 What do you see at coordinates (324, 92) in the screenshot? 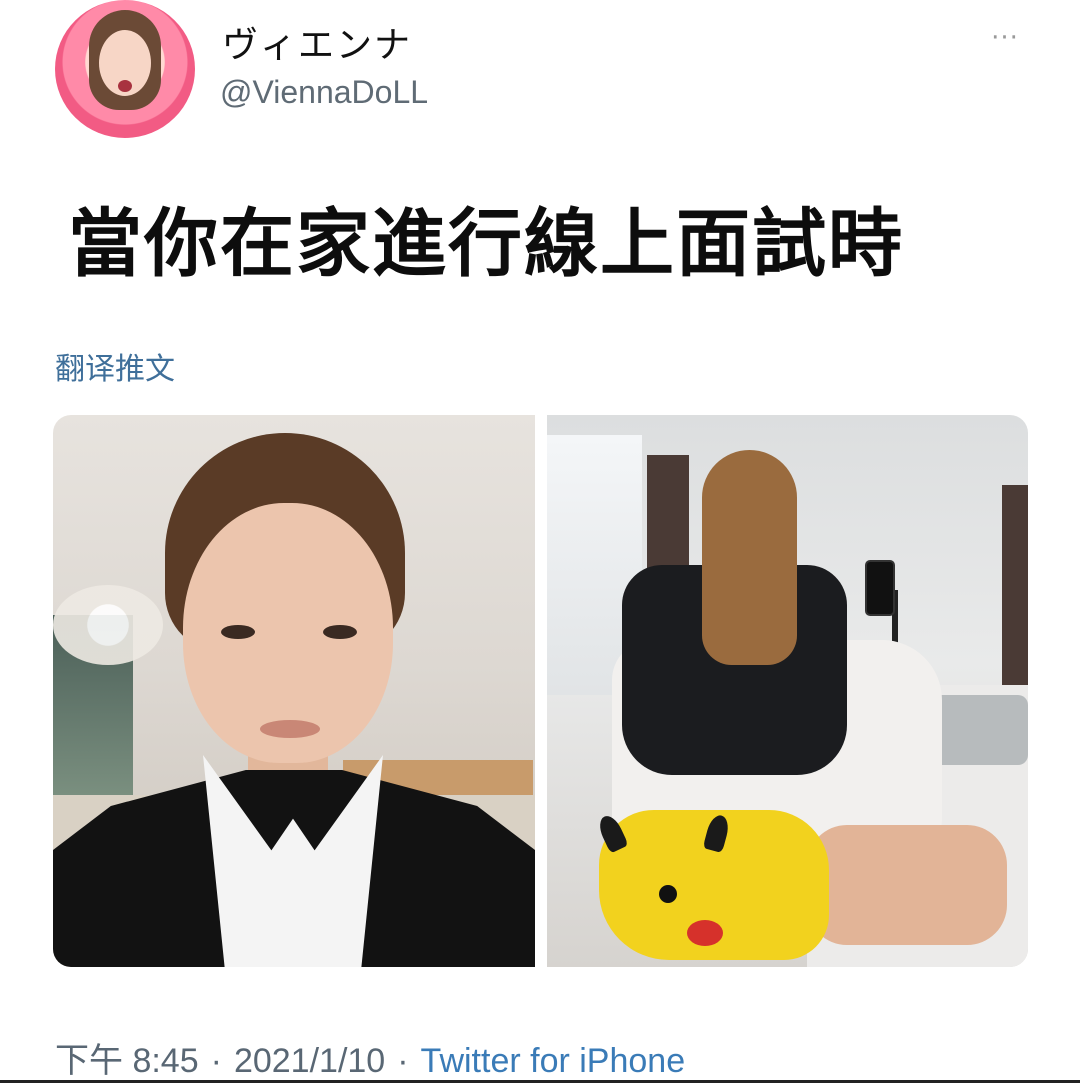
I see `author-handle: @ViennaDoLL` at bounding box center [324, 92].